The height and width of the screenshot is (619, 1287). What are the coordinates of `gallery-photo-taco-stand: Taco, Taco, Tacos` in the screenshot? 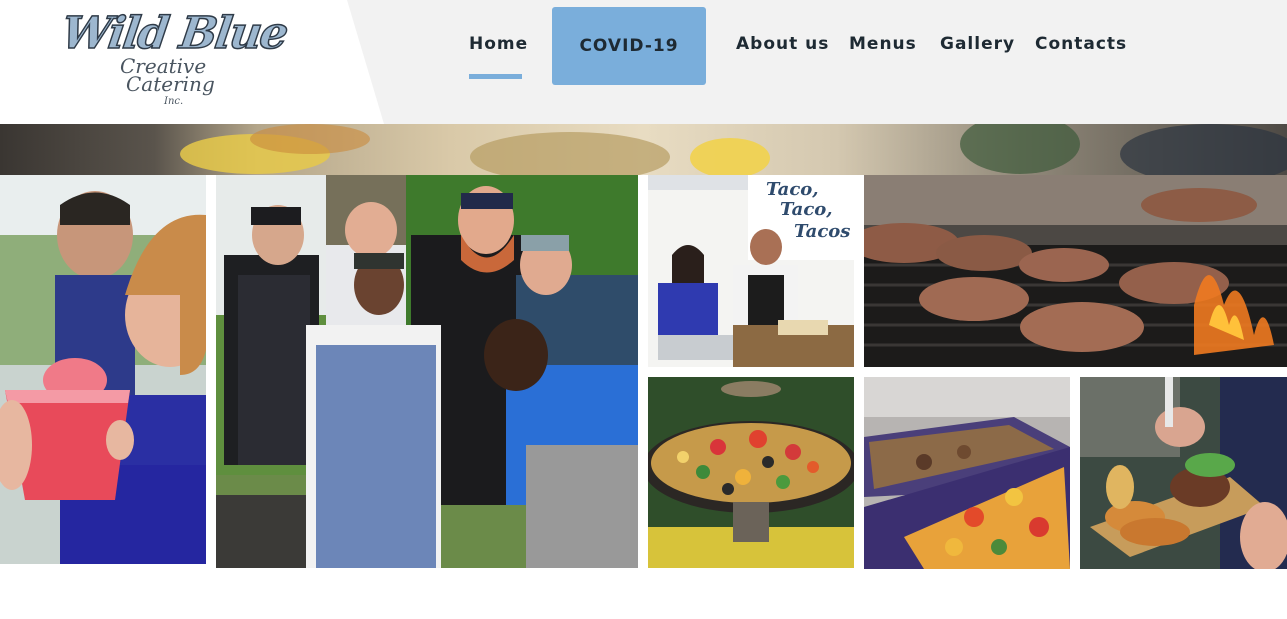 It's located at (751, 271).